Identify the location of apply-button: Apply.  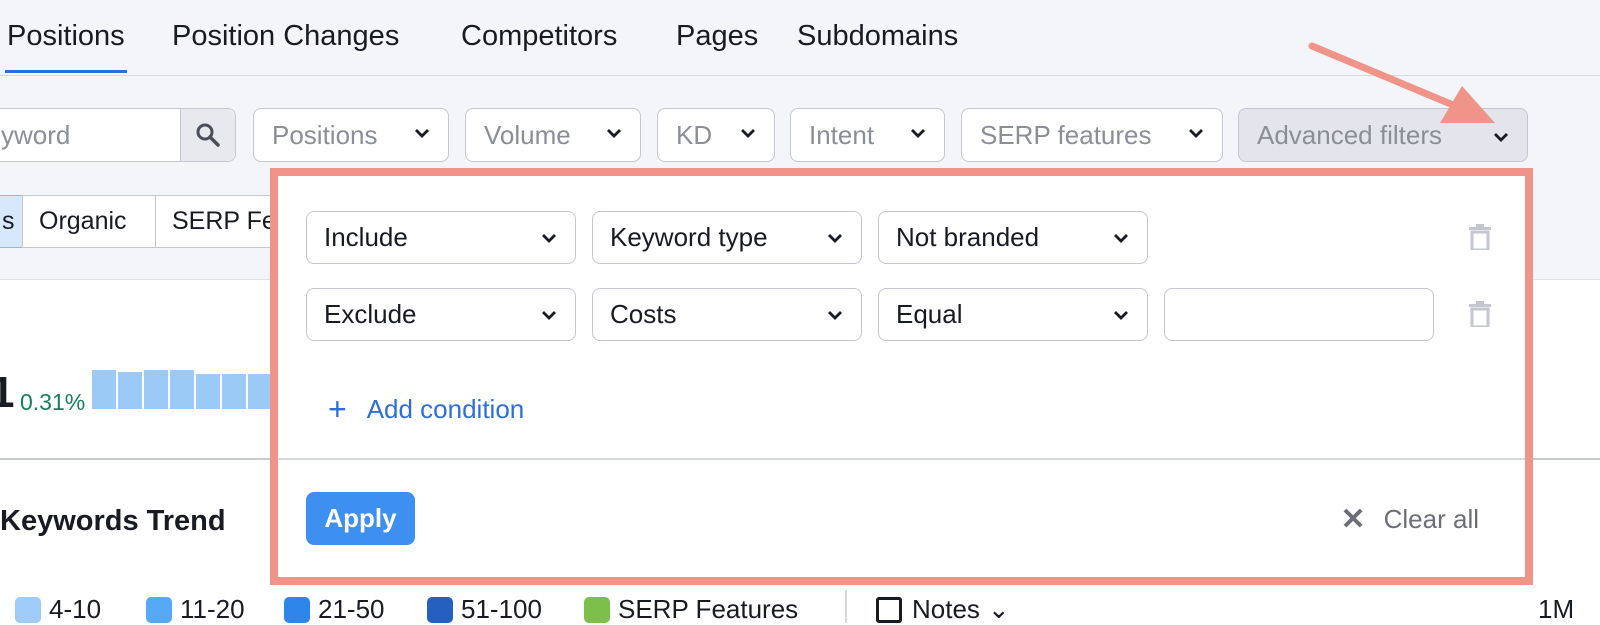
(360, 518).